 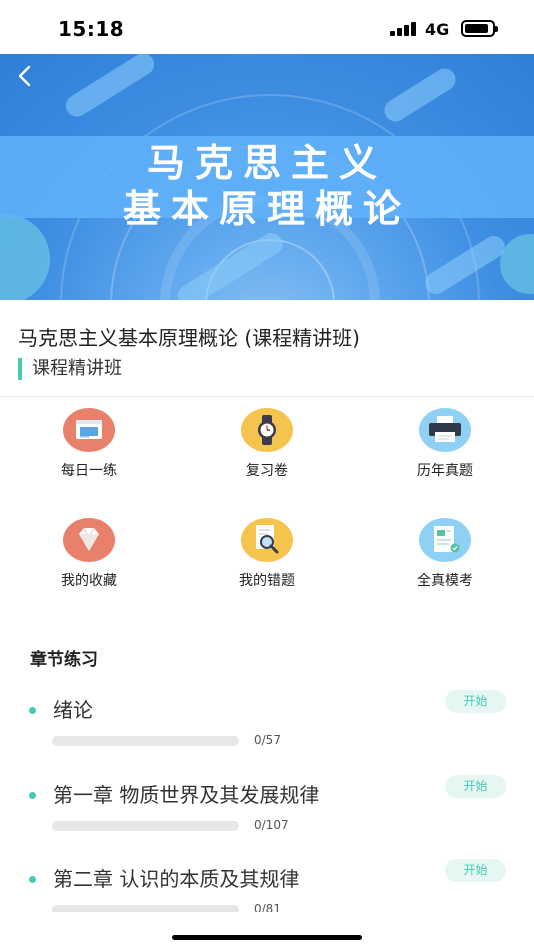 I want to click on chapter-item: 绪论 开始 0/57, so click(x=267, y=730).